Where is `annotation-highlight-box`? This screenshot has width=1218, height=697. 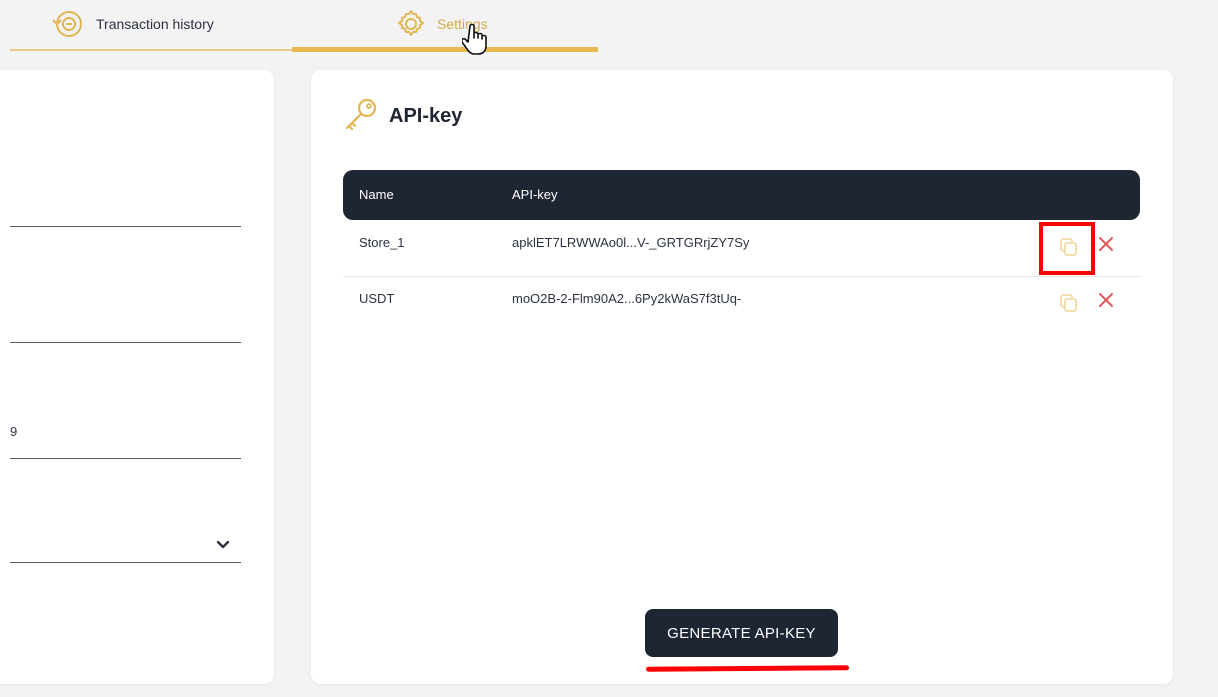
annotation-highlight-box is located at coordinates (1067, 248).